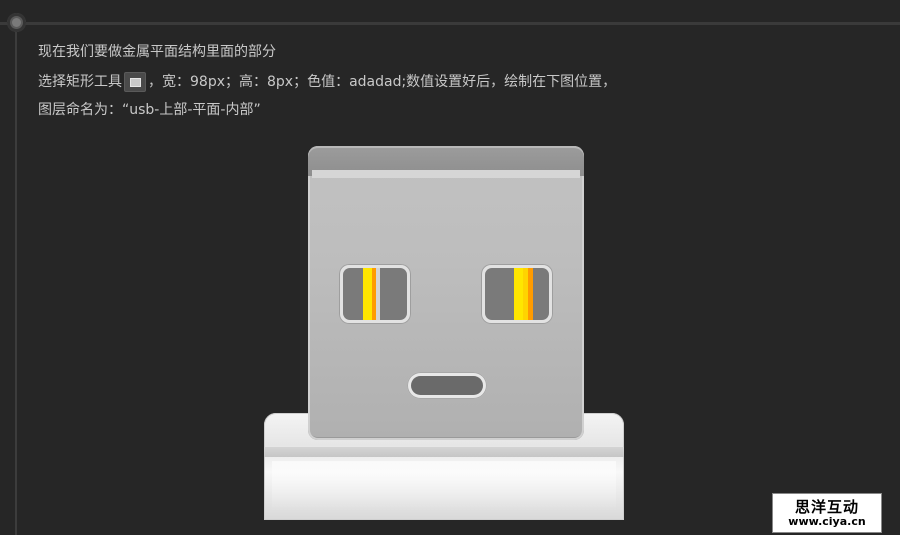 This screenshot has height=535, width=900. Describe the element at coordinates (827, 521) in the screenshot. I see `watermark-url: www.ciya.cn` at that location.